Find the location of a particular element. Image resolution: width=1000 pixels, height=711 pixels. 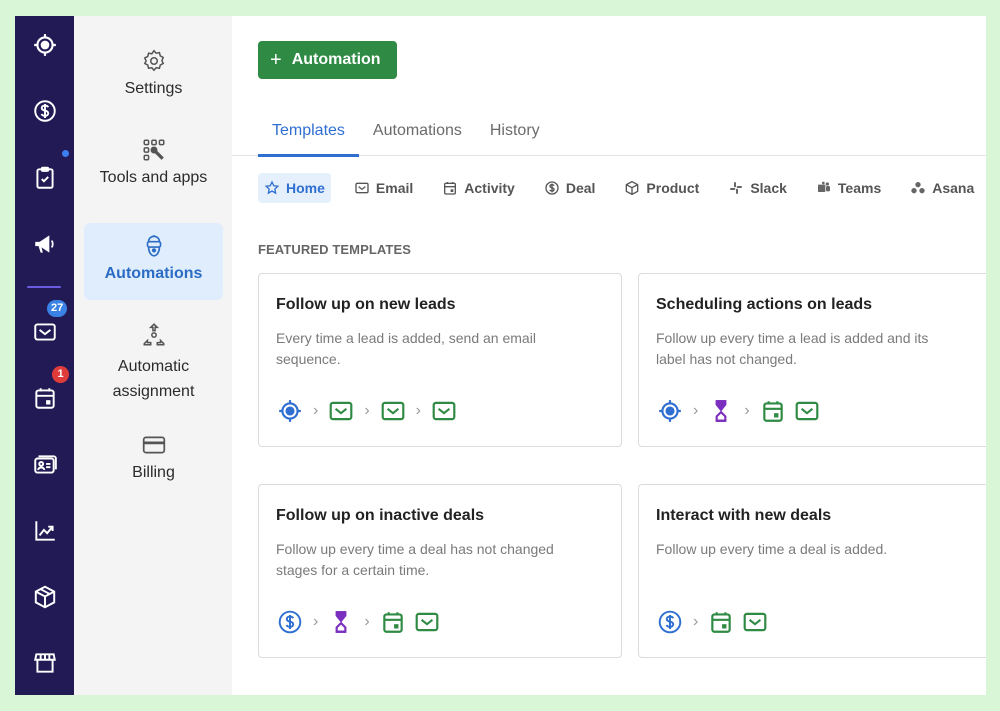

rail-products is located at coordinates (44, 597).